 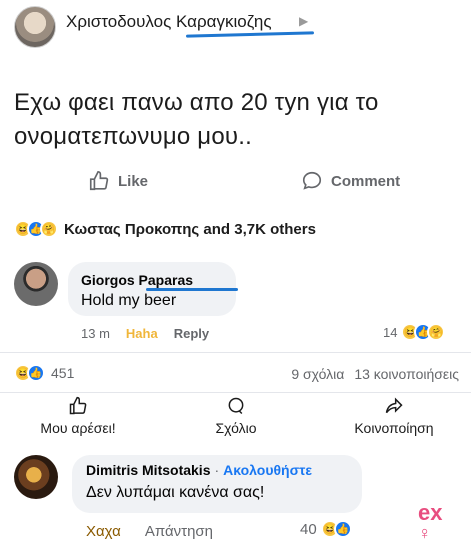 I want to click on comment-button: Comment, so click(x=350, y=181).